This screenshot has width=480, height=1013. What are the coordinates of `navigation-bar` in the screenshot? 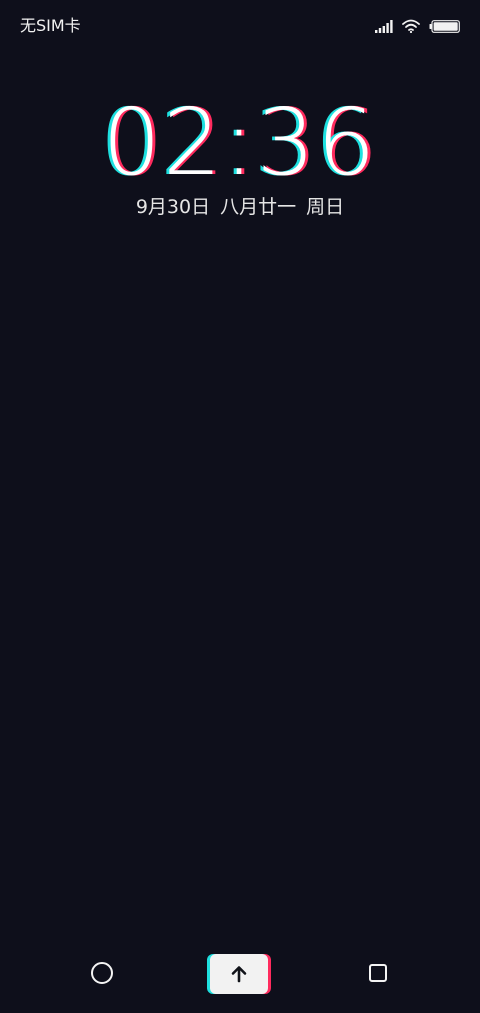 It's located at (240, 975).